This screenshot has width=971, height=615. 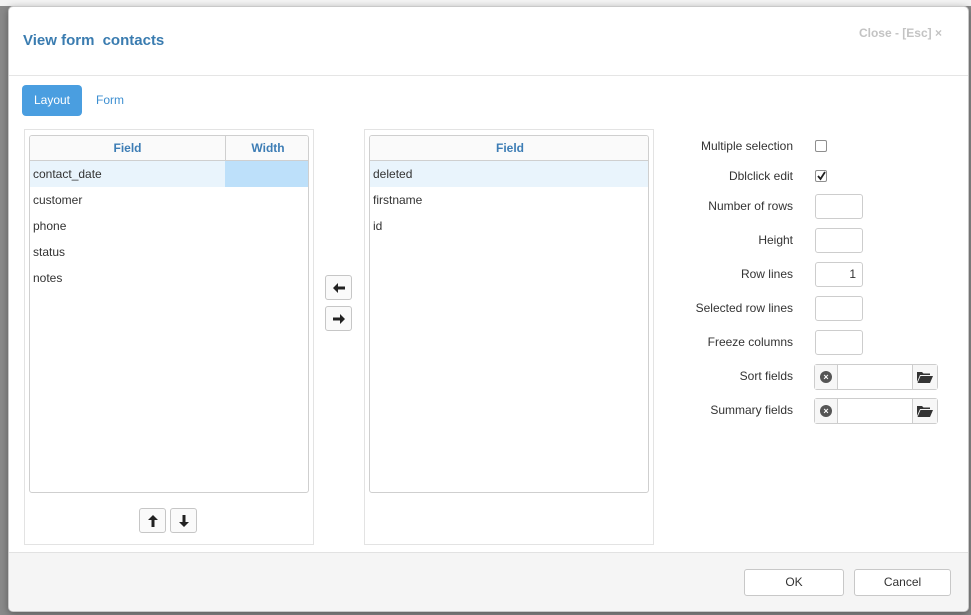 I want to click on list-item: deleted, so click(x=509, y=174).